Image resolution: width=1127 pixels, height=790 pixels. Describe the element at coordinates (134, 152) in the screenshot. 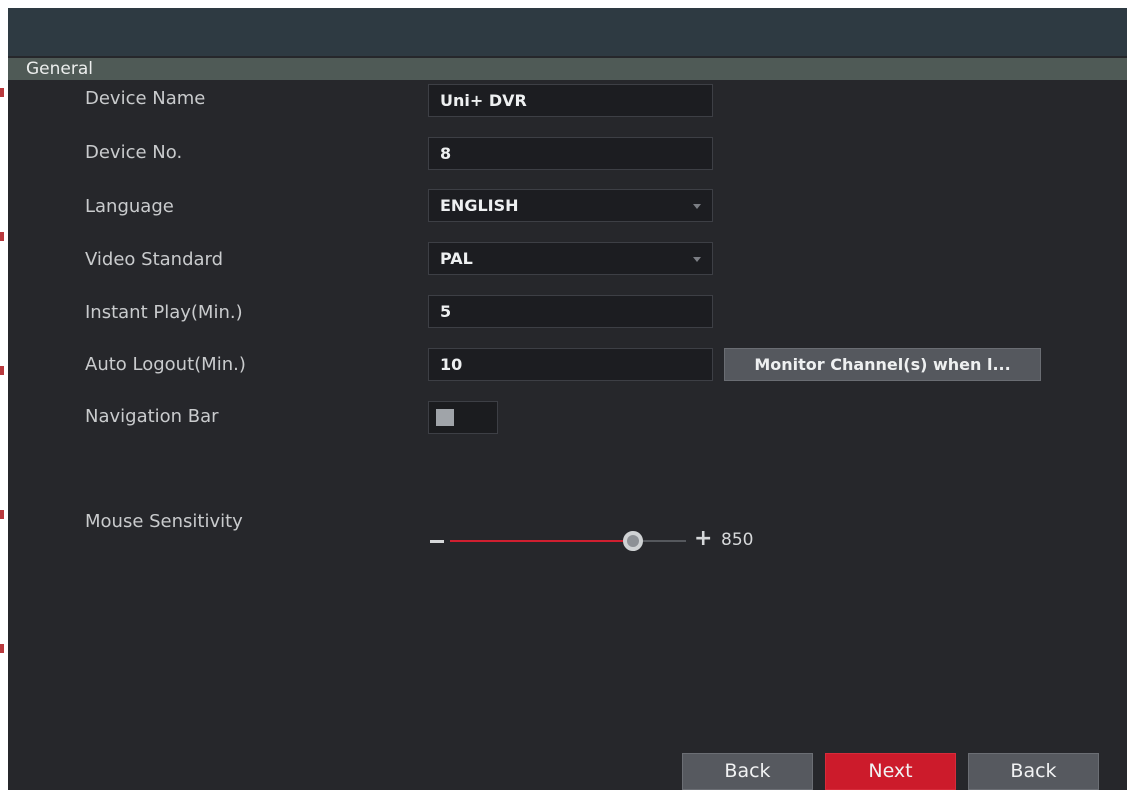

I see `device-no-label: Device No.` at that location.